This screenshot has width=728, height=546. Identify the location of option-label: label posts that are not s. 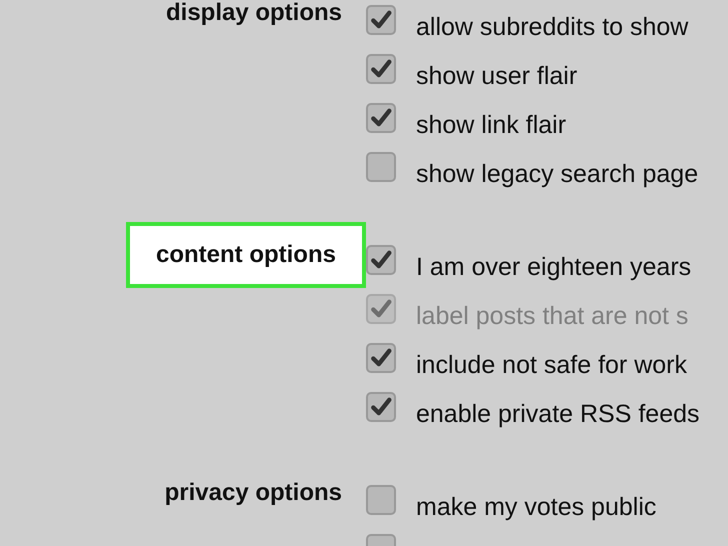
(552, 316).